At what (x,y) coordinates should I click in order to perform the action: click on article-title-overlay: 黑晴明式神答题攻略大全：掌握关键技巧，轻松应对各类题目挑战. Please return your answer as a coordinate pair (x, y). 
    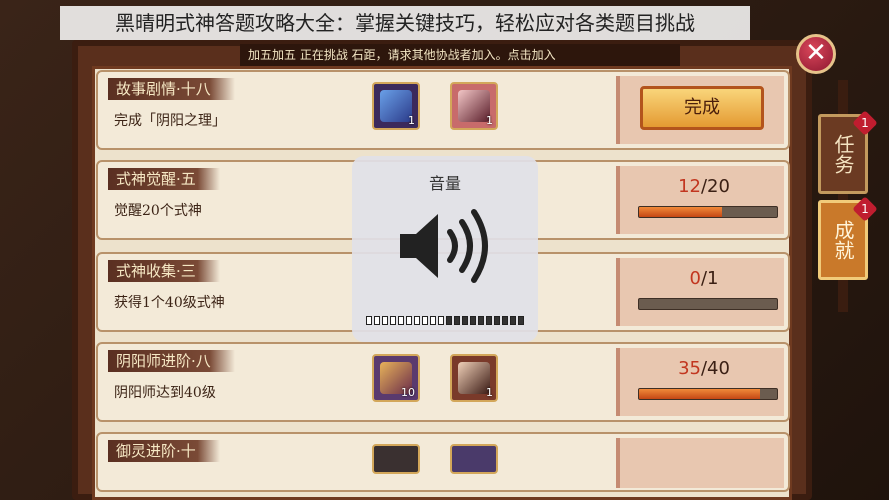
    Looking at the image, I should click on (405, 23).